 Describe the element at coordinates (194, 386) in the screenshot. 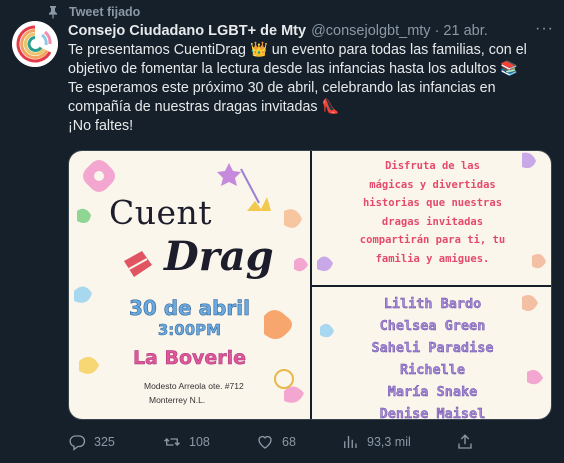

I see `poster-address-line1: Modesto Arreola ote. #712` at that location.